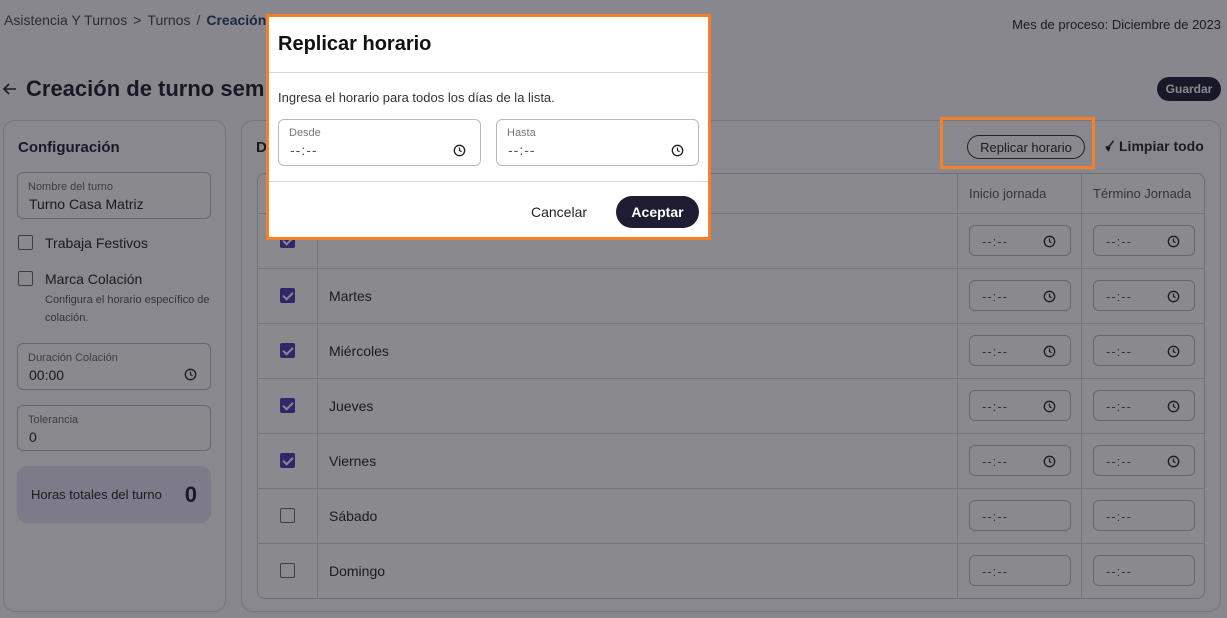 This screenshot has height=618, width=1227. Describe the element at coordinates (521, 133) in the screenshot. I see `to-time-label: Hasta` at that location.